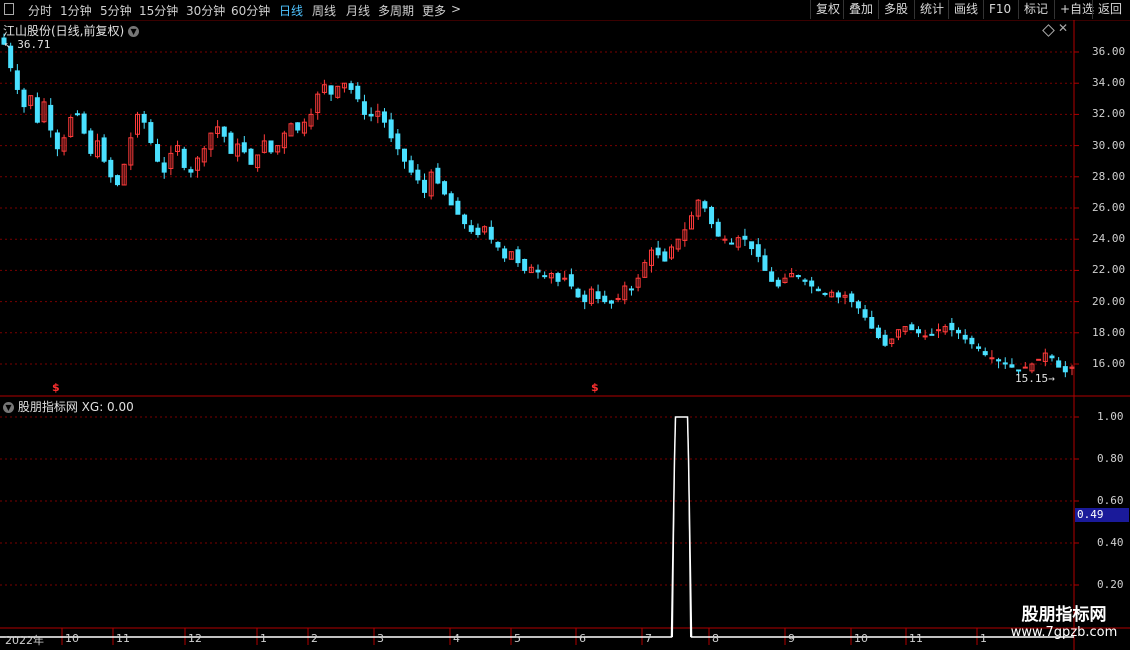 This screenshot has height=650, width=1130. Describe the element at coordinates (380, 638) in the screenshot. I see `x-axis-label: 3` at that location.